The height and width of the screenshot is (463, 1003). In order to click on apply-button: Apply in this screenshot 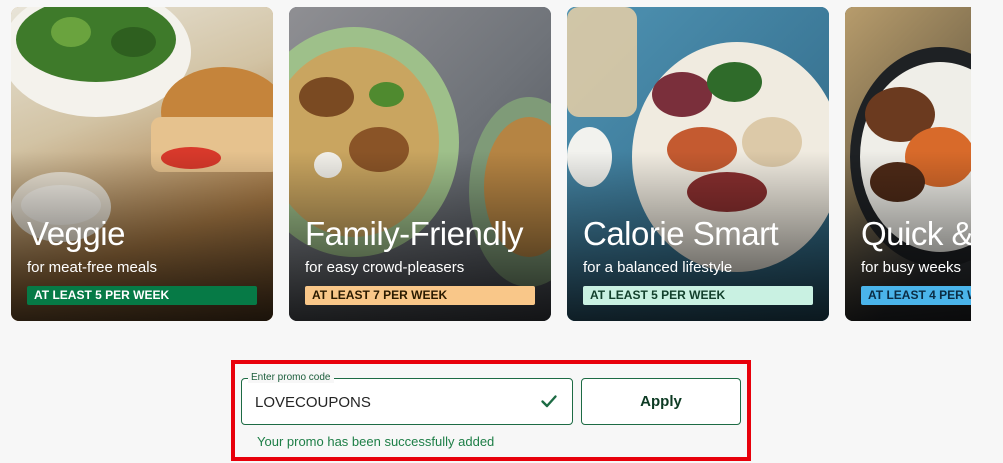, I will do `click(661, 401)`.